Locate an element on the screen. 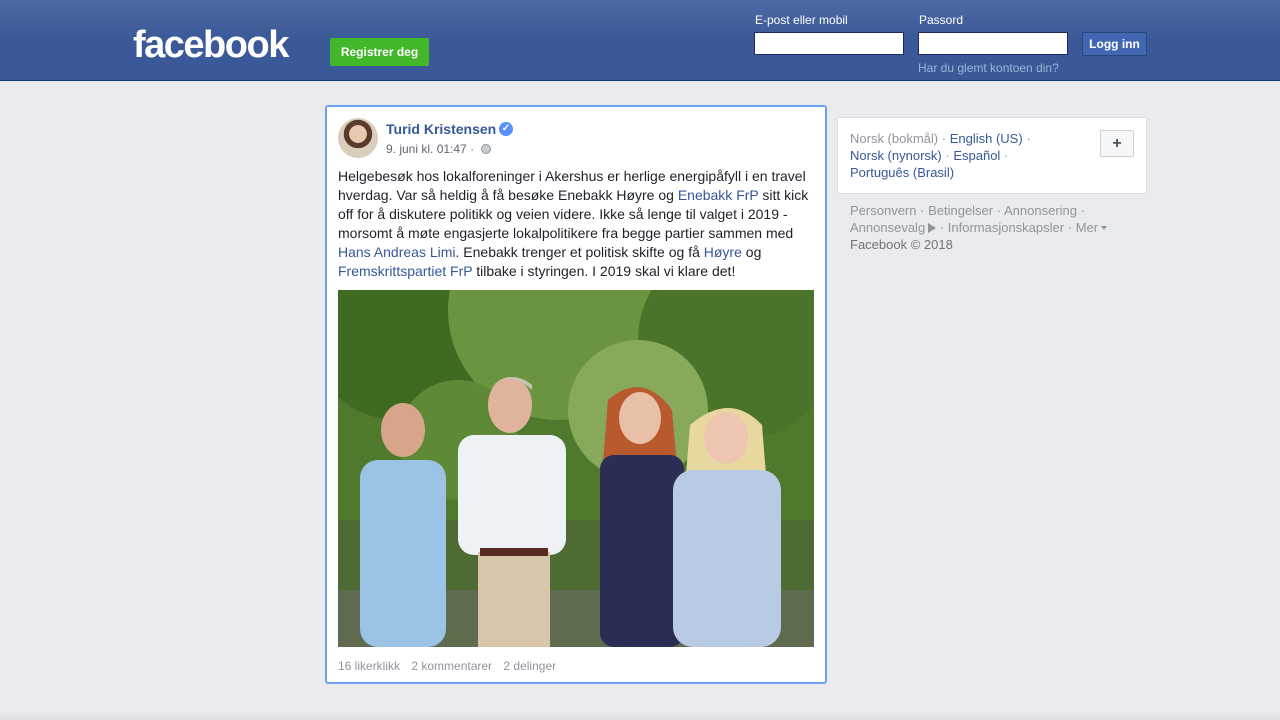  page-link-hoyre: Høyre is located at coordinates (723, 252).